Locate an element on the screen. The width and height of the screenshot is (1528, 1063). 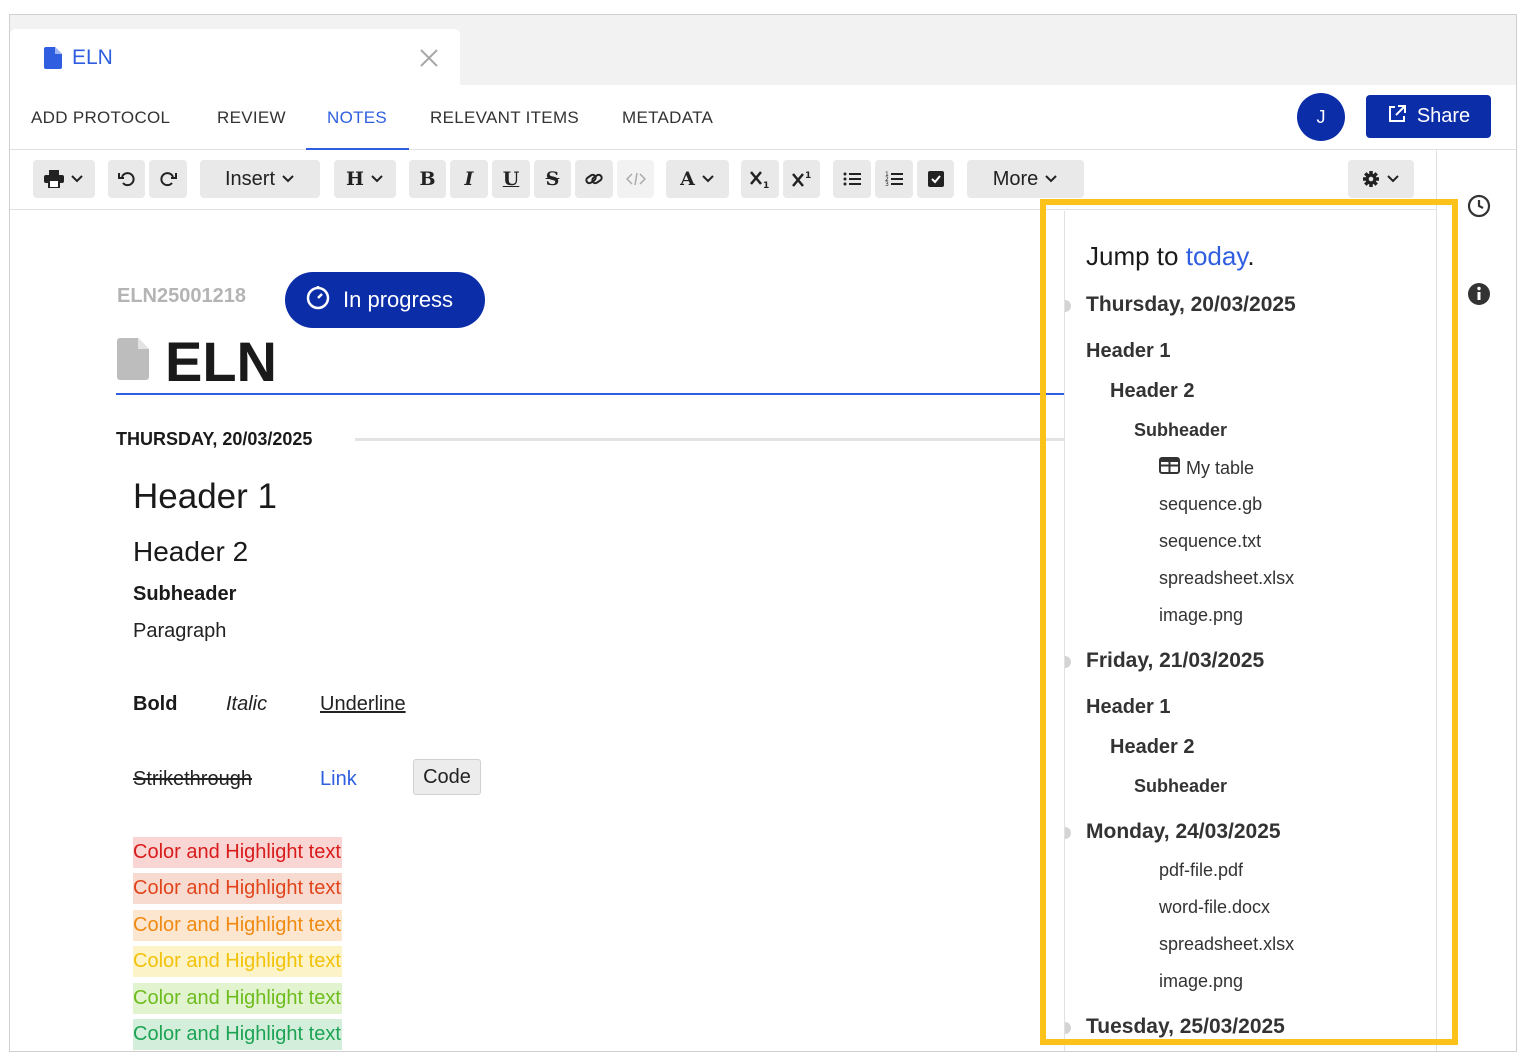
undo-icon is located at coordinates (126, 179).